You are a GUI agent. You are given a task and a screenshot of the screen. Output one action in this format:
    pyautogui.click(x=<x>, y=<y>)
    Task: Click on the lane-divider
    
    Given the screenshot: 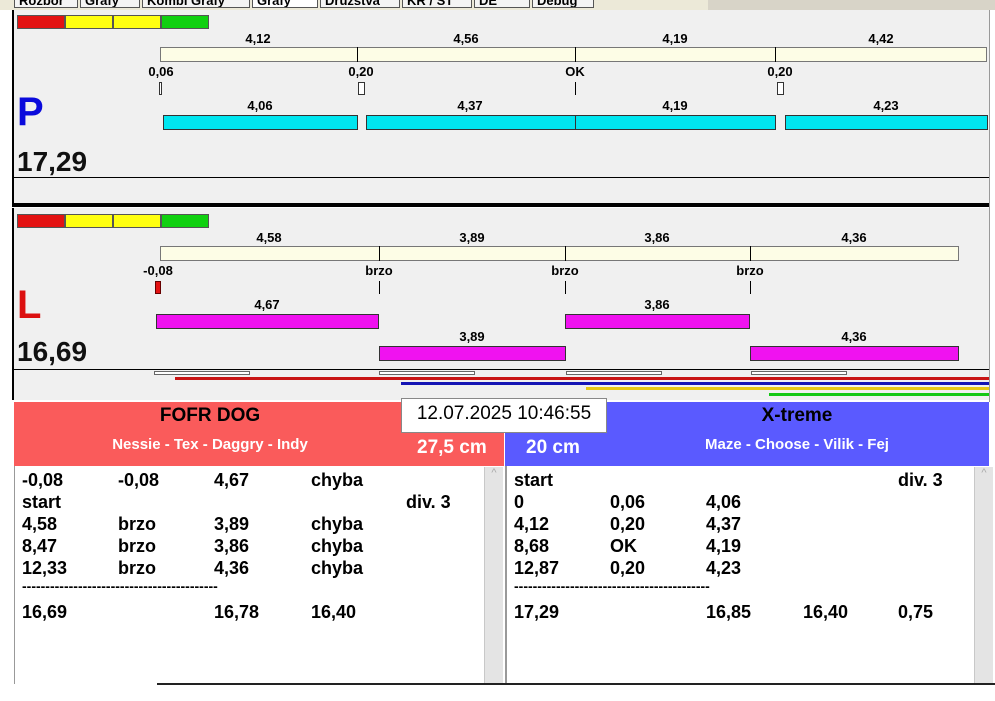 What is the action you would take?
    pyautogui.click(x=501, y=205)
    